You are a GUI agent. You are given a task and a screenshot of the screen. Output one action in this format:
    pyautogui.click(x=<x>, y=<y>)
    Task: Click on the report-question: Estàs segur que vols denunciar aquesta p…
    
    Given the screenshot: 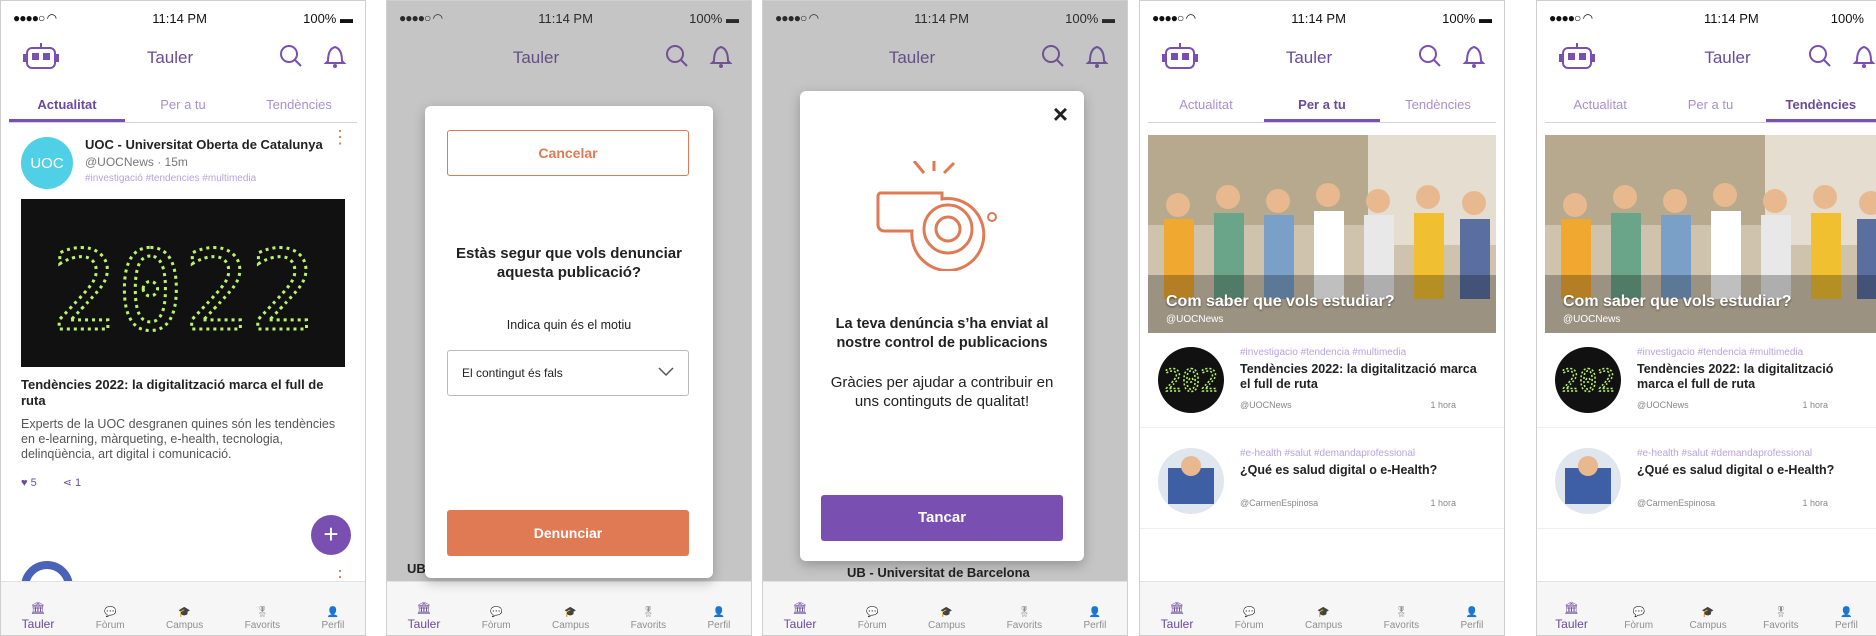 What is the action you would take?
    pyautogui.click(x=569, y=263)
    